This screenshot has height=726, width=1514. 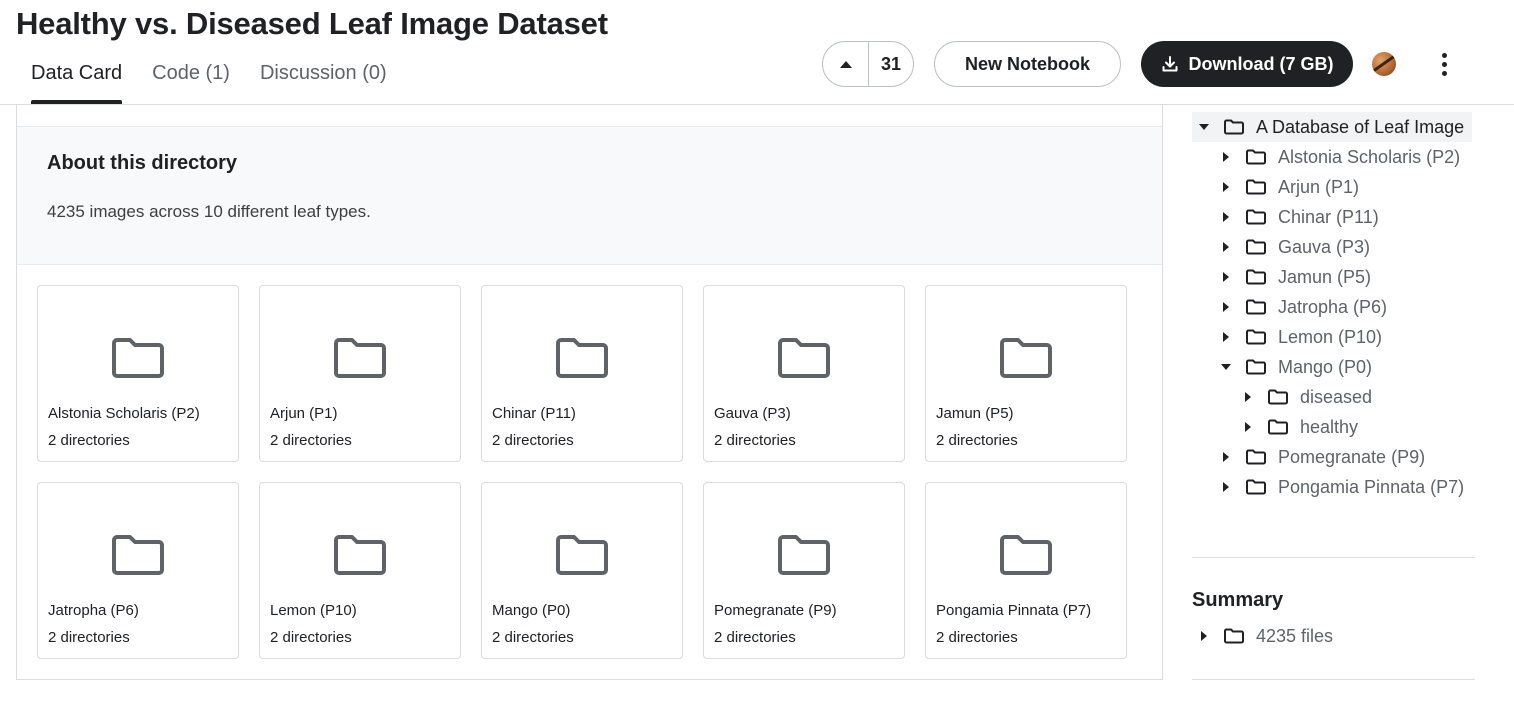 I want to click on folder-name: Mango (P0), so click(x=531, y=610).